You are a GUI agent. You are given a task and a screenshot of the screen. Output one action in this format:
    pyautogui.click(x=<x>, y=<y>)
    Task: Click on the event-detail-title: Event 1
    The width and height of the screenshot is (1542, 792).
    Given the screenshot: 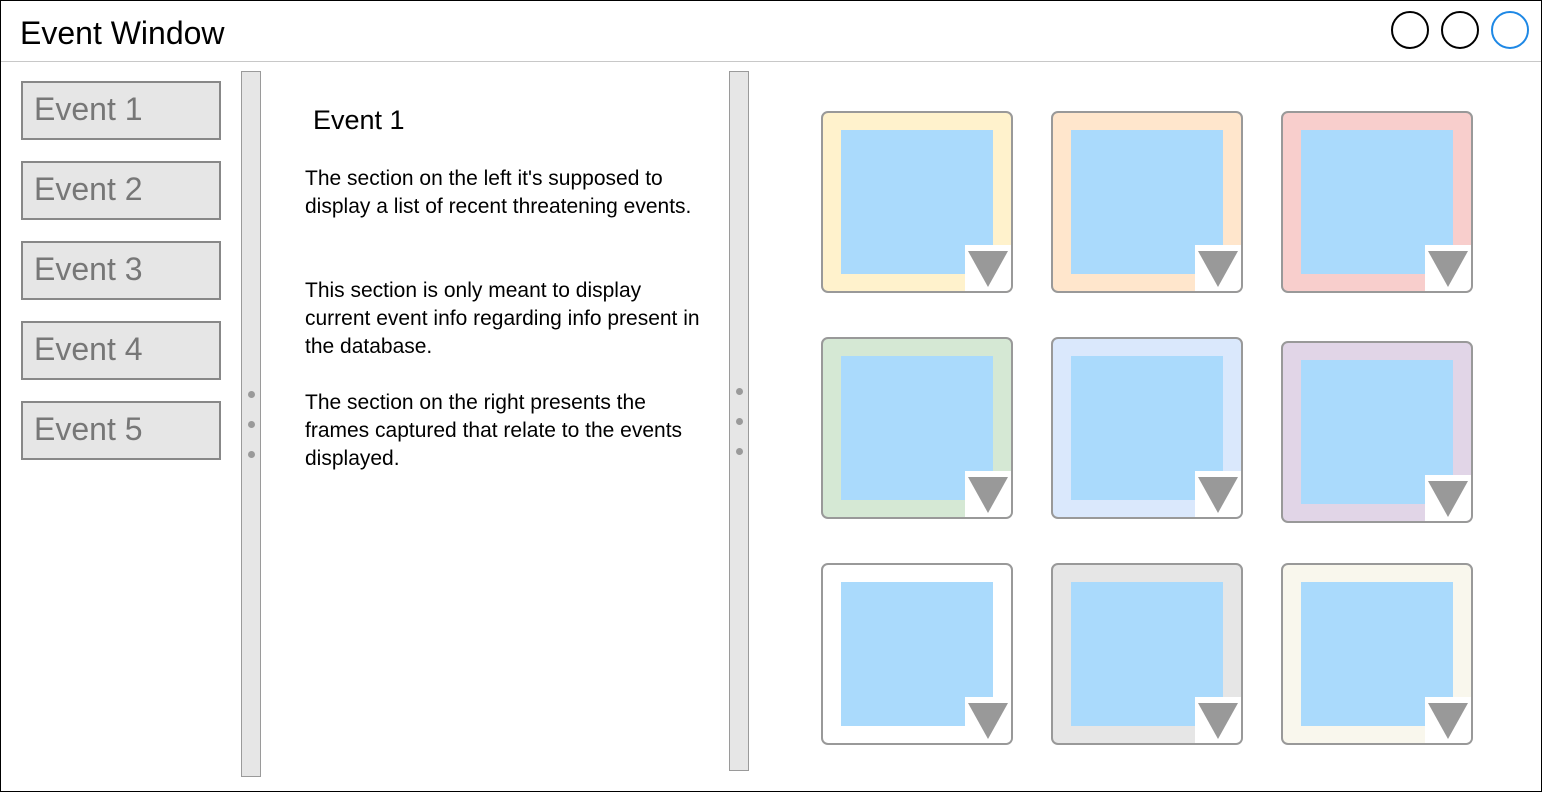 What is the action you would take?
    pyautogui.click(x=359, y=120)
    